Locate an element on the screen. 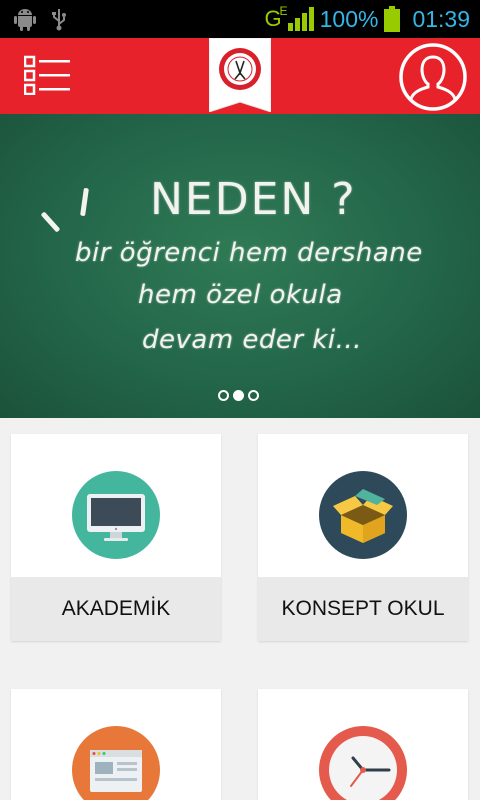 The height and width of the screenshot is (800, 480). card-label: KONSEPT OKUL is located at coordinates (363, 609).